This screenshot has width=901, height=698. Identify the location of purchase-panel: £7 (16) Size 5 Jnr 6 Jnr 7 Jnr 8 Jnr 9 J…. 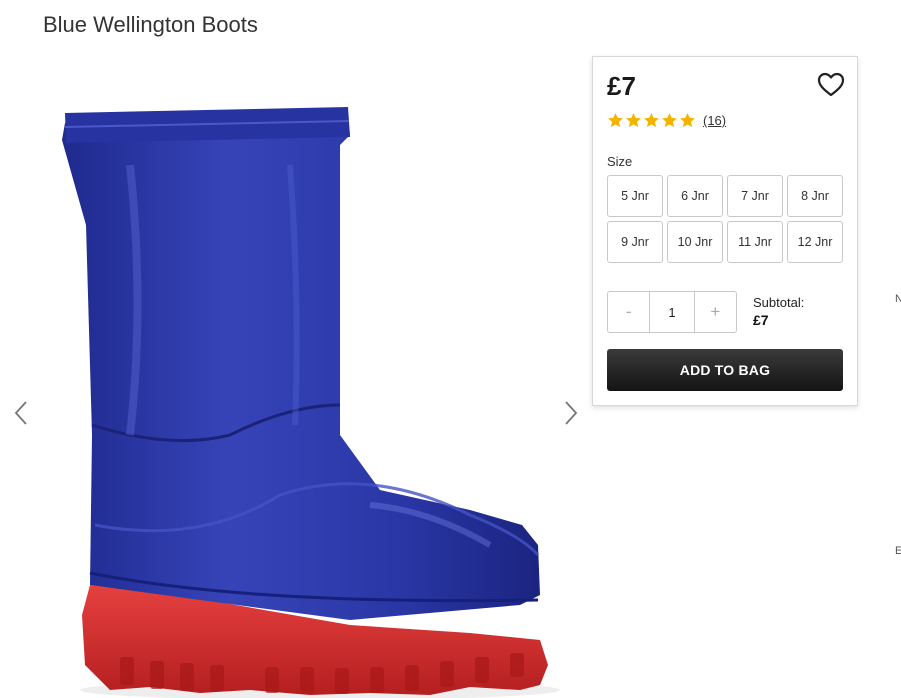
(725, 231).